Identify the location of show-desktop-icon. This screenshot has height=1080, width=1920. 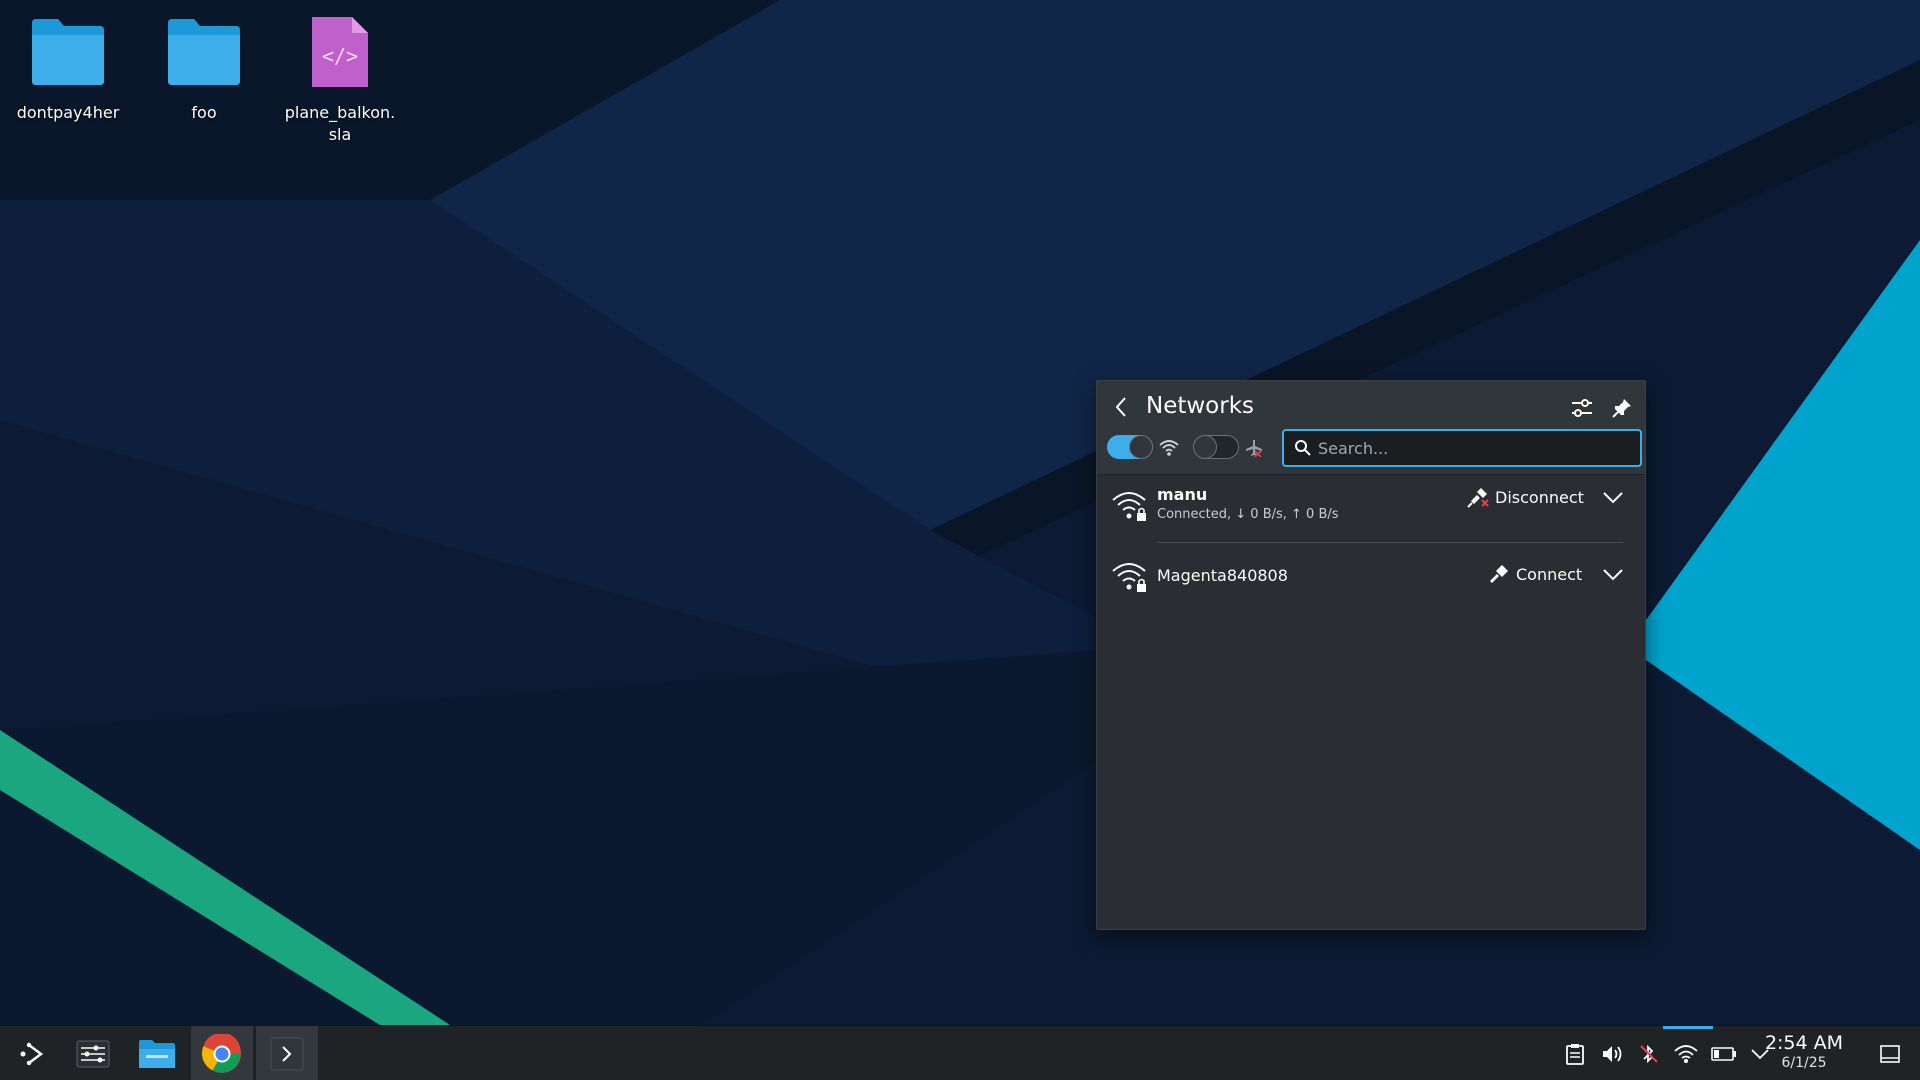
(1890, 1054).